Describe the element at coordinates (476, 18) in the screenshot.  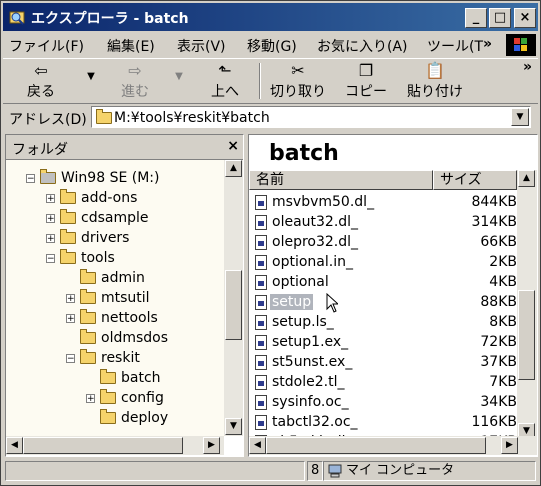
I see `minimize-button: _` at that location.